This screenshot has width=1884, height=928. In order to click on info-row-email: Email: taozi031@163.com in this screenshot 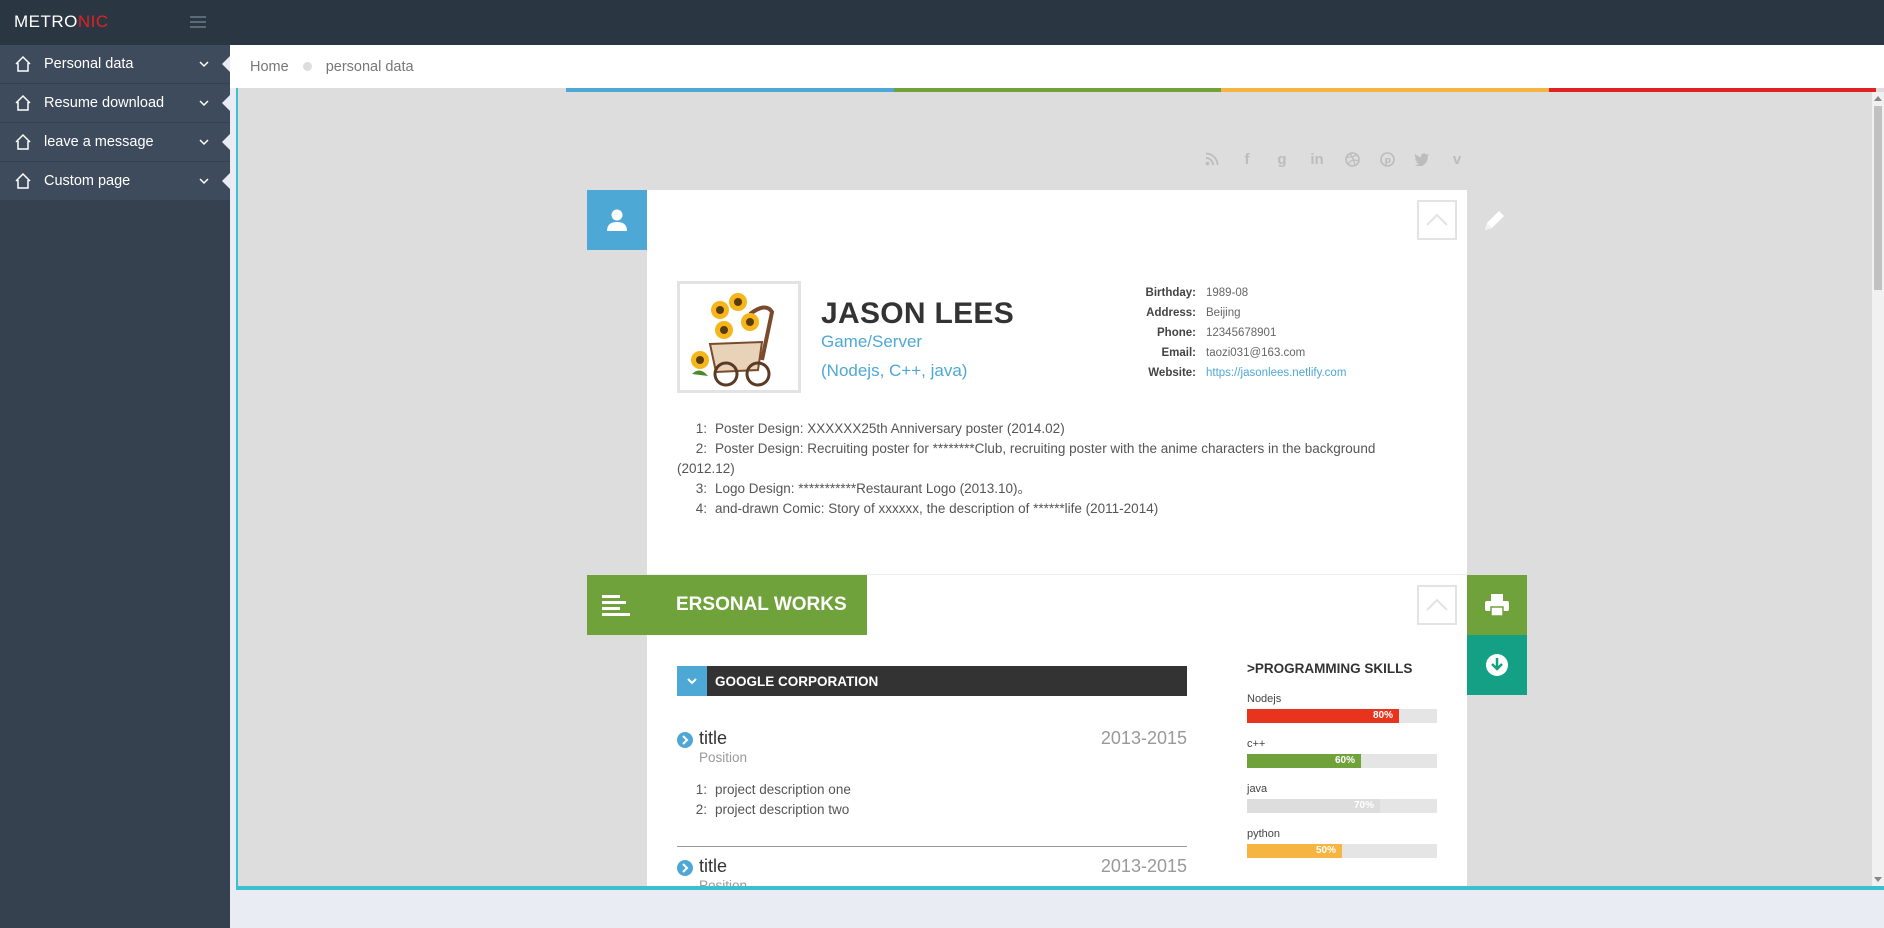, I will do `click(1232, 353)`.